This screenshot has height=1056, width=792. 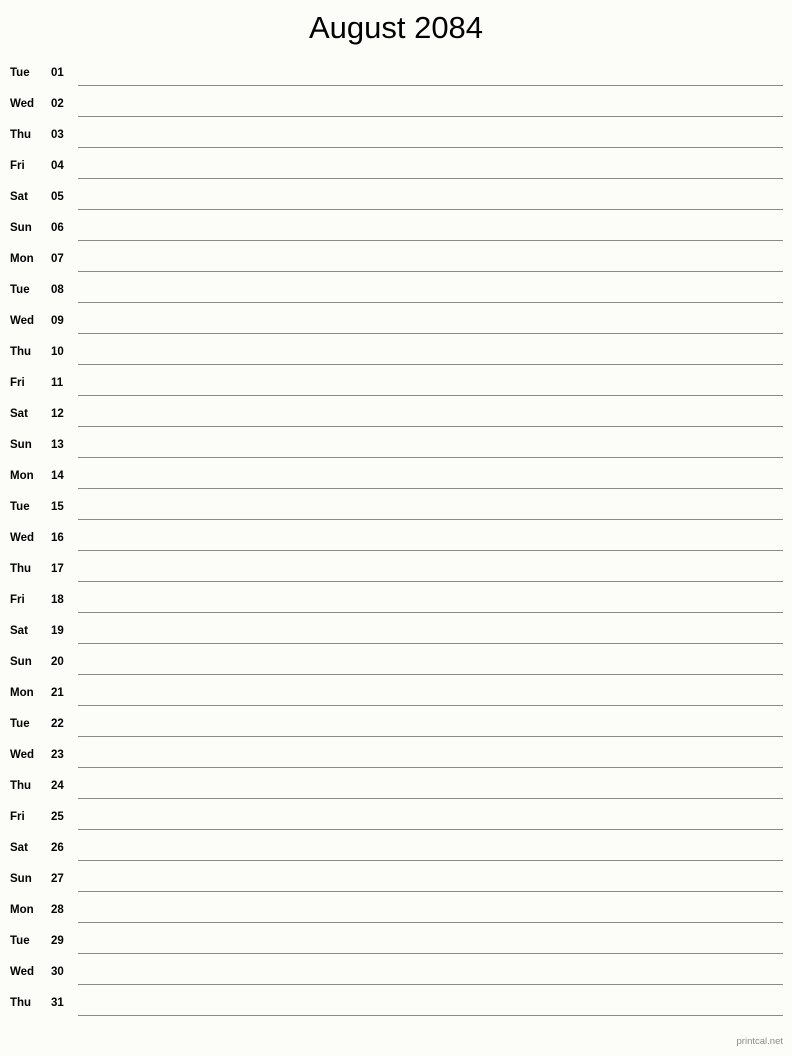 I want to click on day-row: Wed 30, so click(x=396, y=974).